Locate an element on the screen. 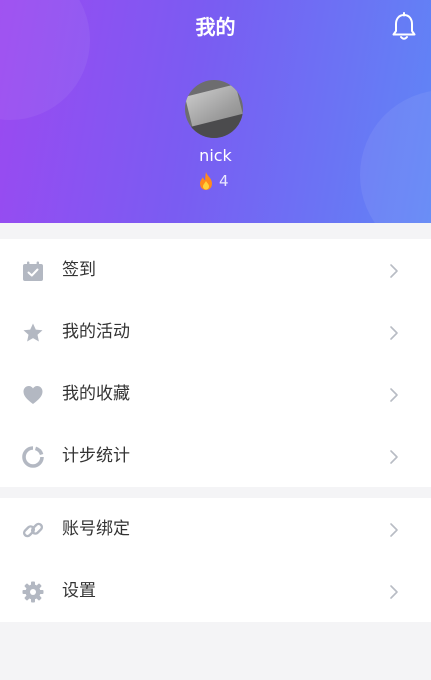 The height and width of the screenshot is (680, 431). menu-item-label: 我的收藏 is located at coordinates (96, 394).